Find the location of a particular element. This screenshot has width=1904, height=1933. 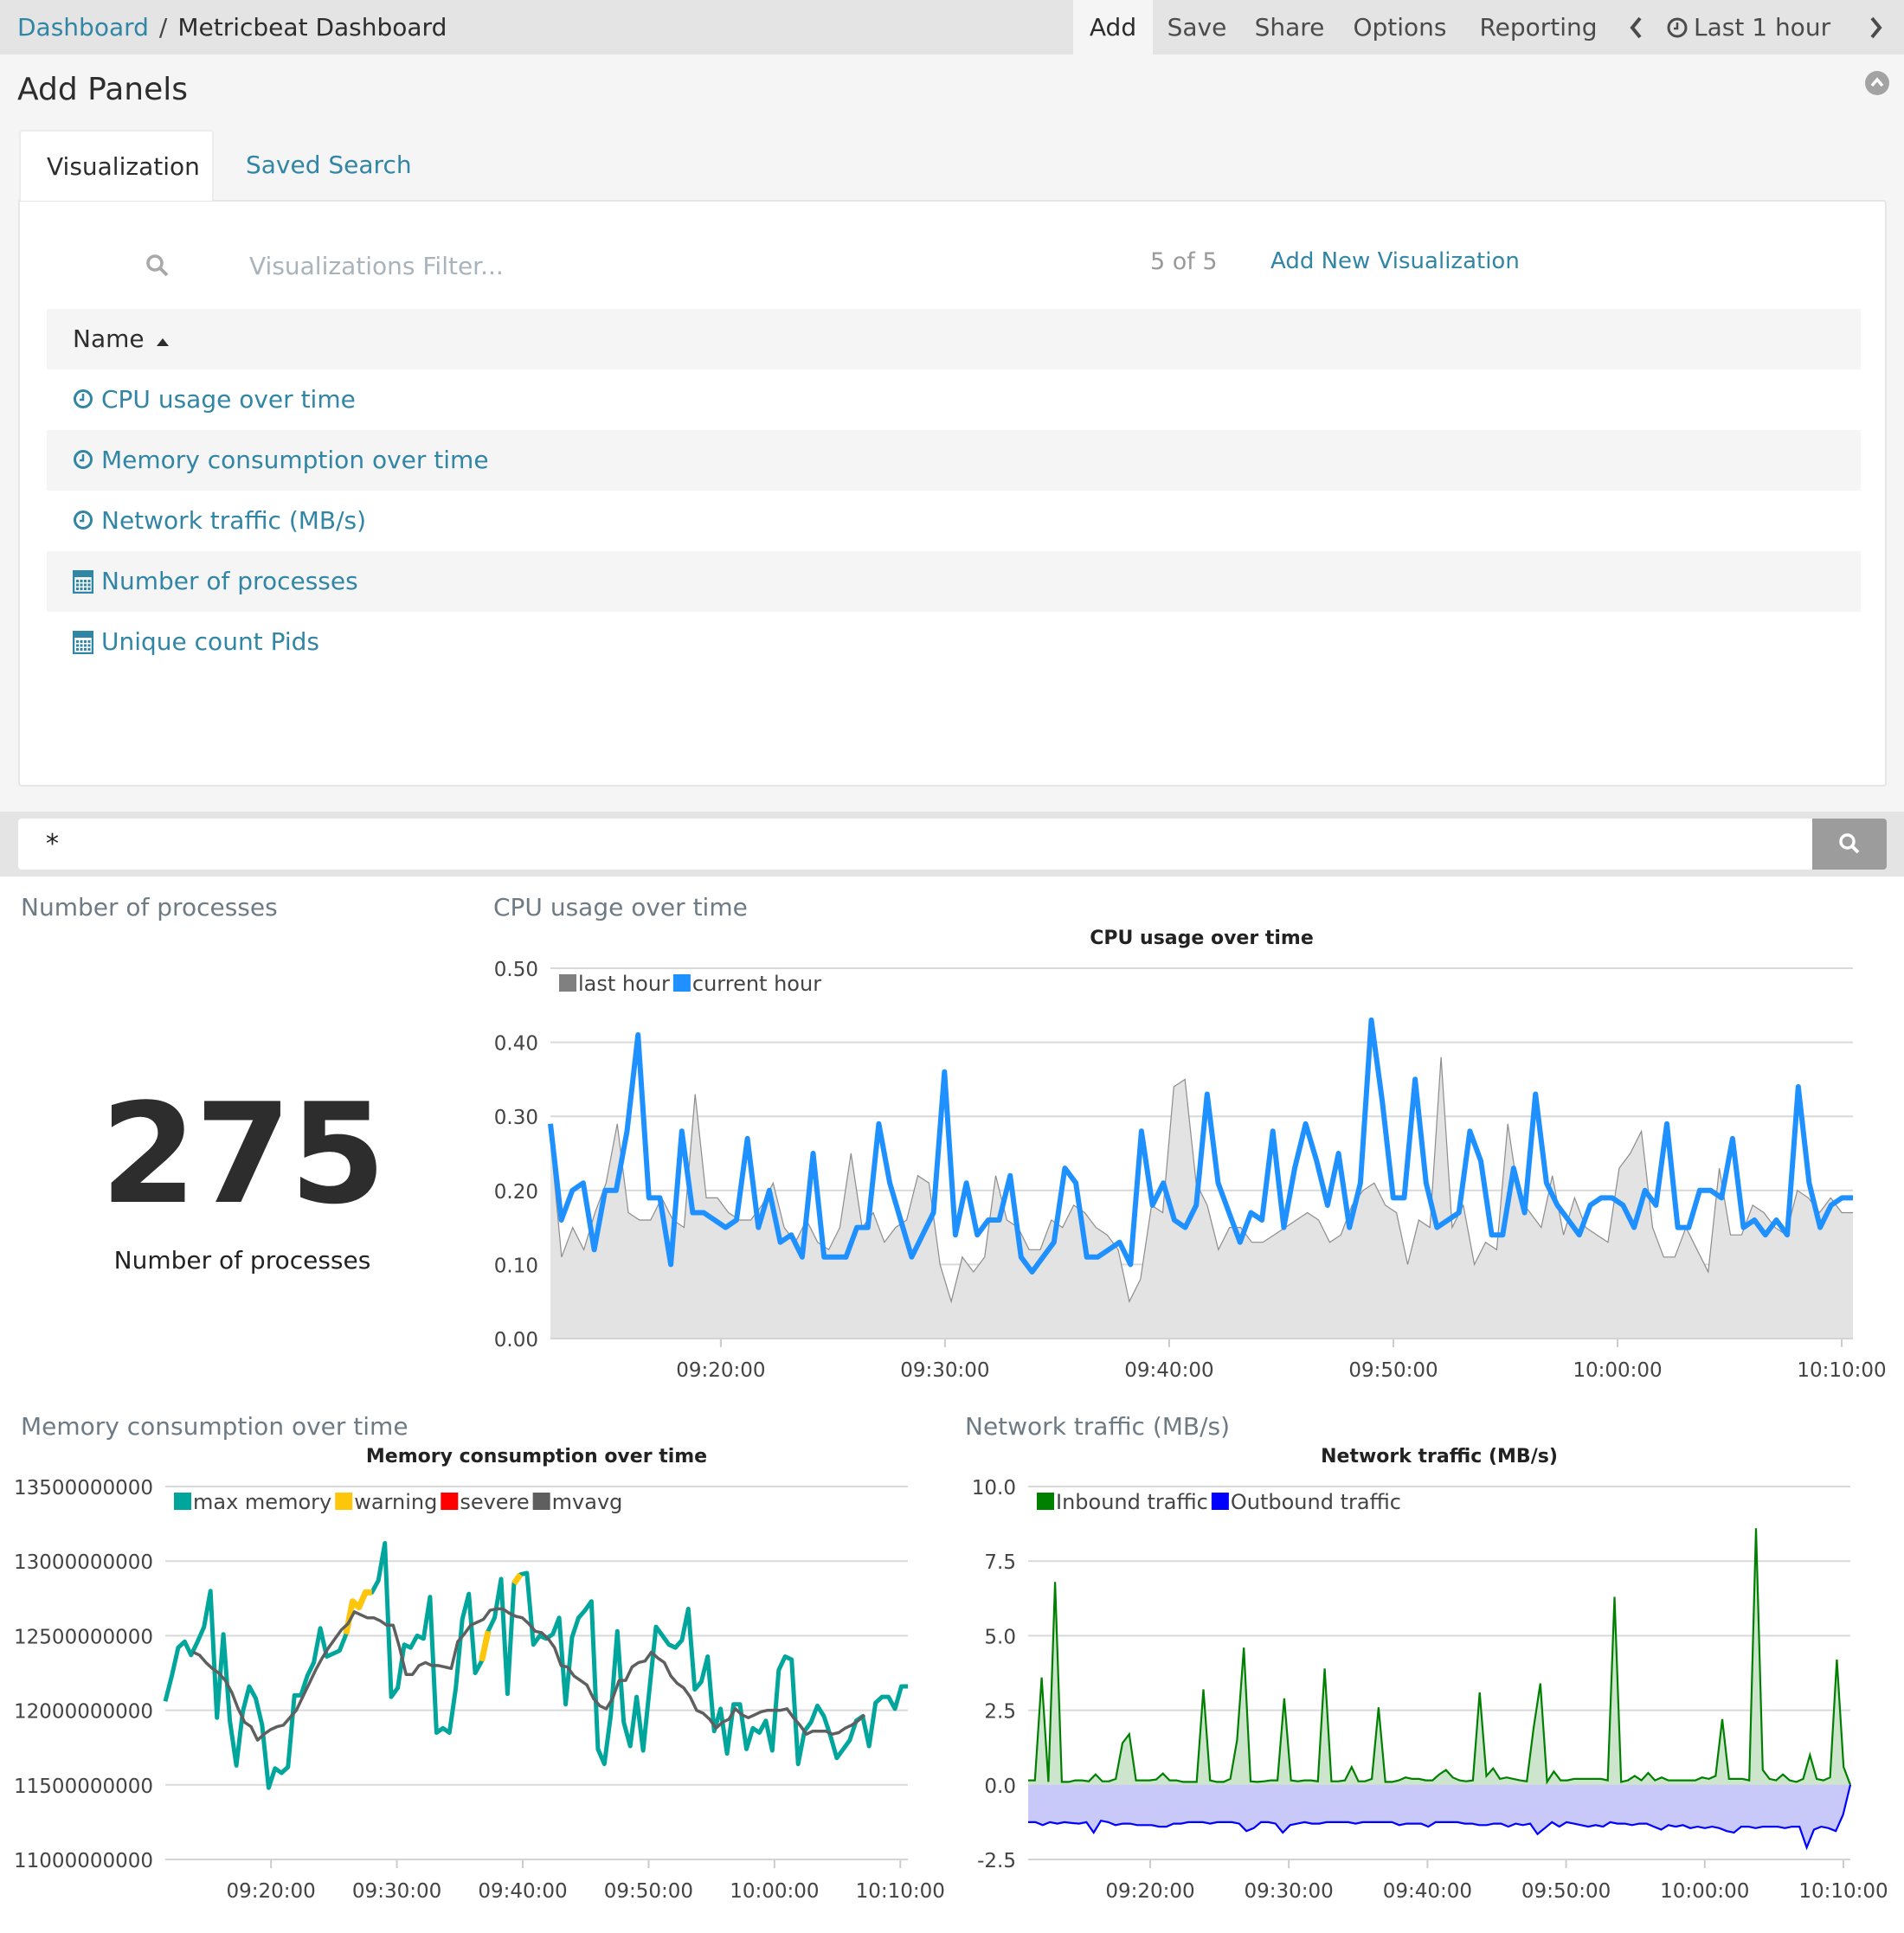

inbound-traffic-line is located at coordinates (1440, 1657).